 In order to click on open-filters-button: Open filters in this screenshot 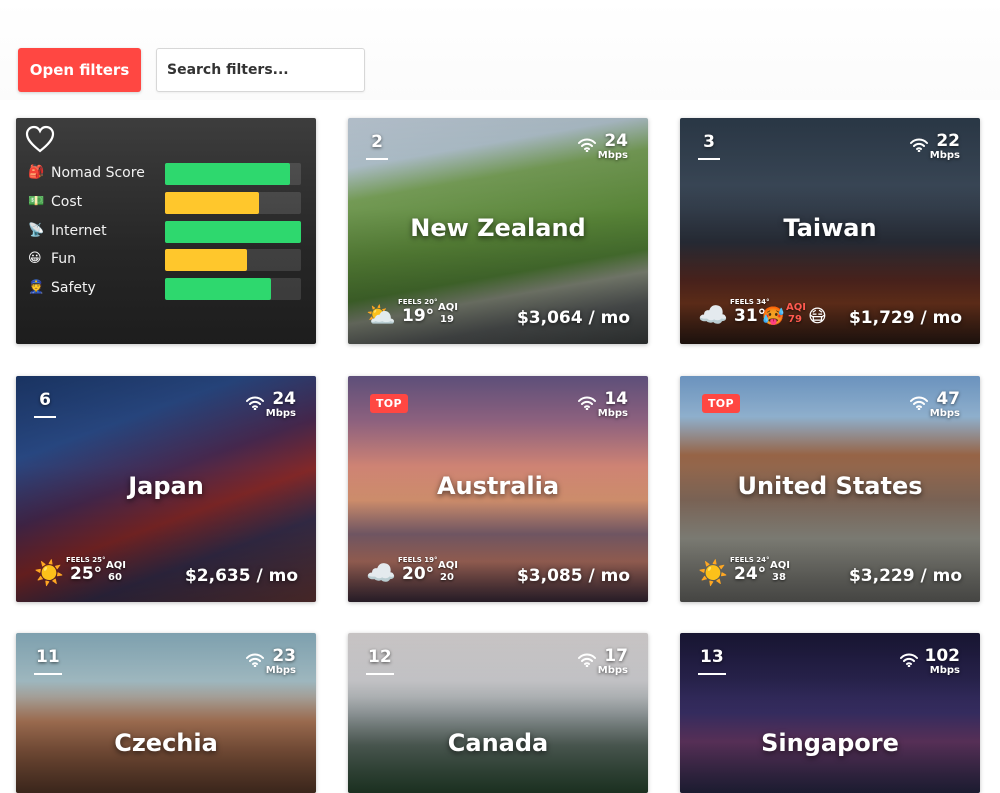, I will do `click(79, 70)`.